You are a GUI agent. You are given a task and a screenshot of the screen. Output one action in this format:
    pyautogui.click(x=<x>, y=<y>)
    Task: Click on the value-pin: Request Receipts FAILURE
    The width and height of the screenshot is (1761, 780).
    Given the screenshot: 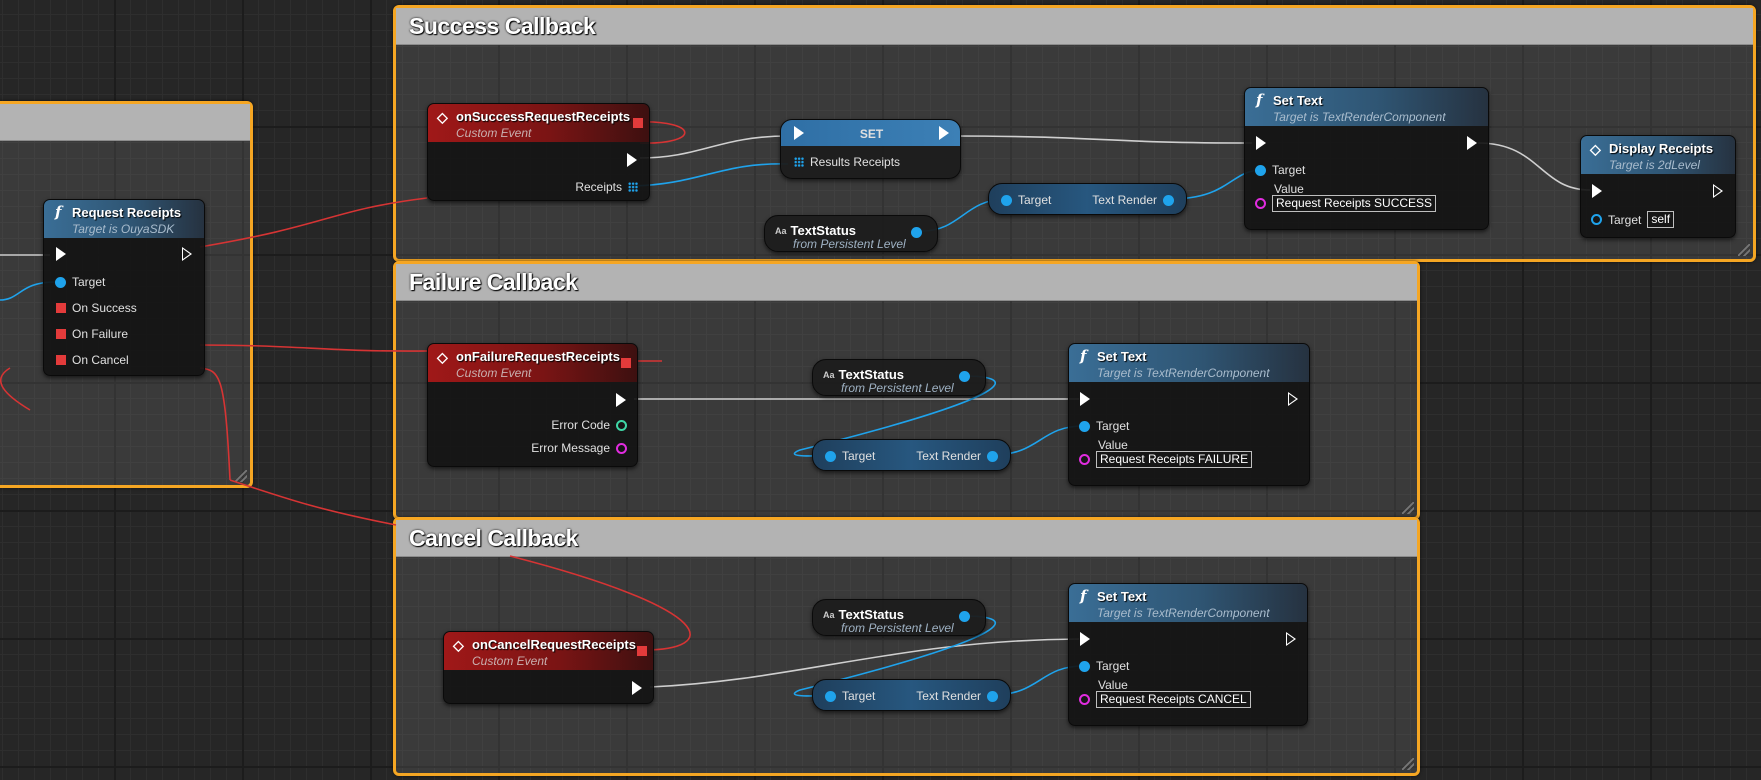 What is the action you would take?
    pyautogui.click(x=1166, y=459)
    